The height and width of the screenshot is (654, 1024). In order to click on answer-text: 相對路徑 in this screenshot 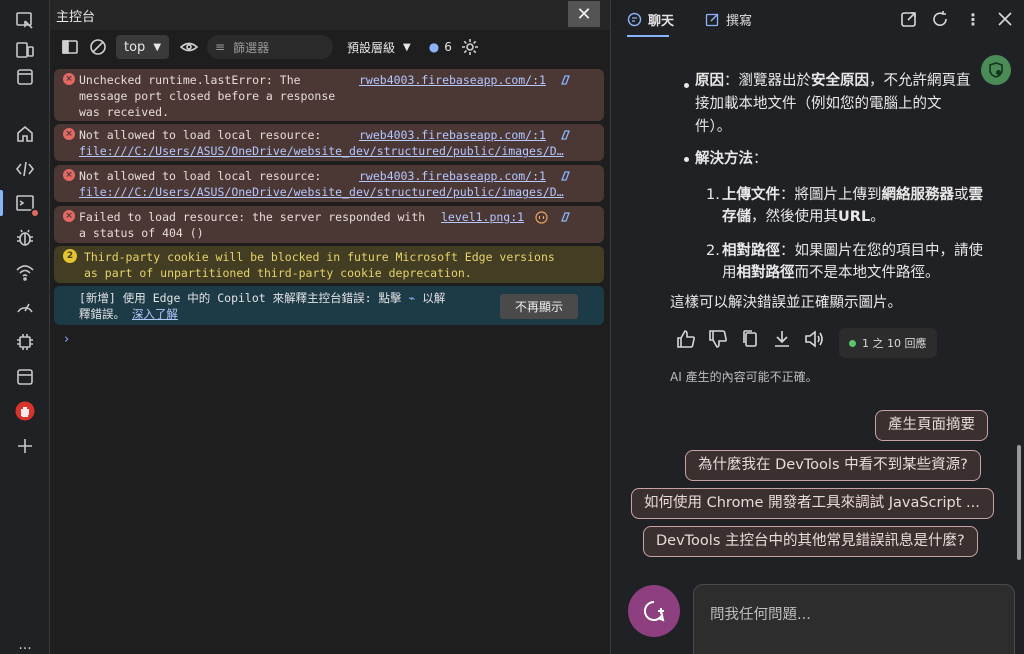, I will do `click(751, 251)`.